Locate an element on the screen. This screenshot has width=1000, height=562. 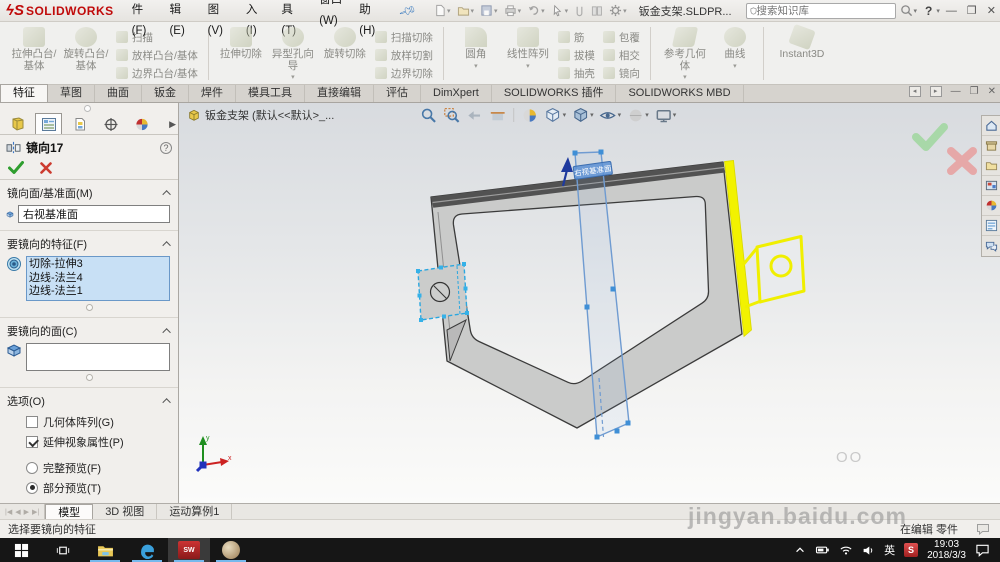
edge-taskbar-button is located at coordinates (147, 550).